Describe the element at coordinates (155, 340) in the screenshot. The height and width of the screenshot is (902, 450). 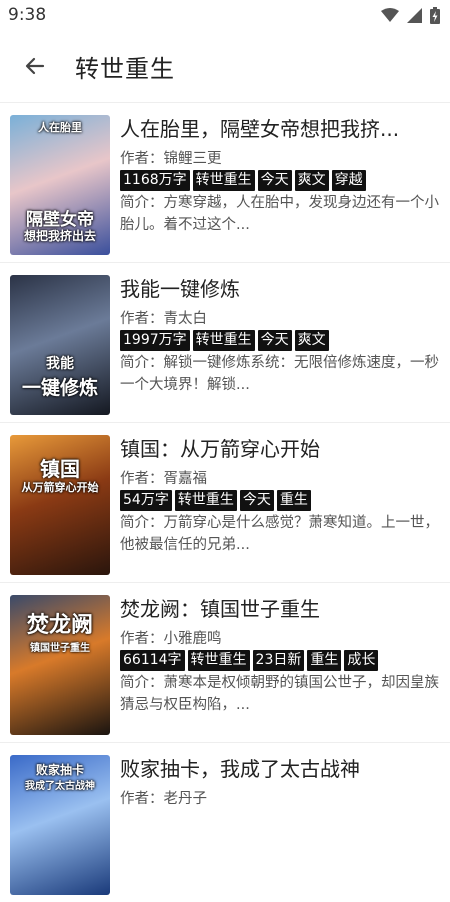
I see `book-tag: 1997万字` at that location.